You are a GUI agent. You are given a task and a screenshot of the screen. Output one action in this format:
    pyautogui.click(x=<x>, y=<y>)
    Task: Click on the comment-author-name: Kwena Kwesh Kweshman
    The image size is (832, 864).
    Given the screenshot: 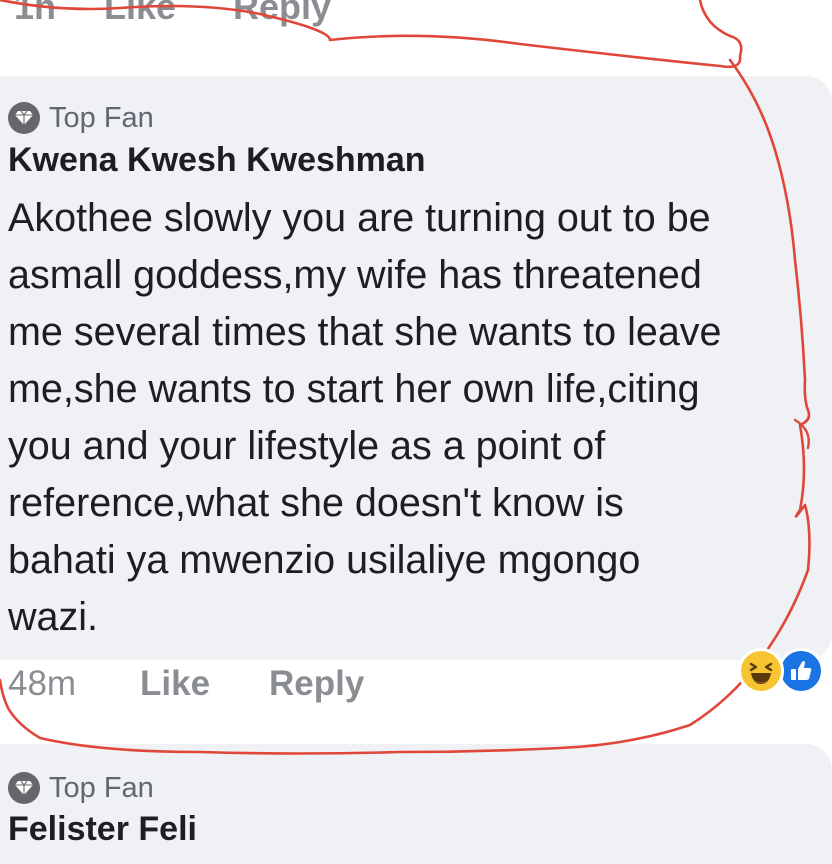 What is the action you would take?
    pyautogui.click(x=217, y=160)
    